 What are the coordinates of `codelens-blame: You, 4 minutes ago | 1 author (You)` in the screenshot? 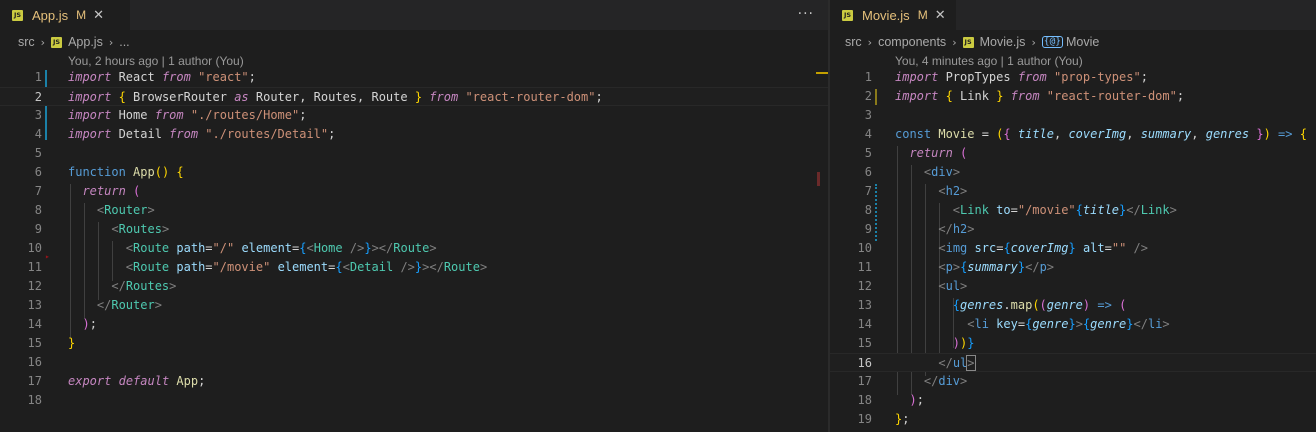 It's located at (989, 61).